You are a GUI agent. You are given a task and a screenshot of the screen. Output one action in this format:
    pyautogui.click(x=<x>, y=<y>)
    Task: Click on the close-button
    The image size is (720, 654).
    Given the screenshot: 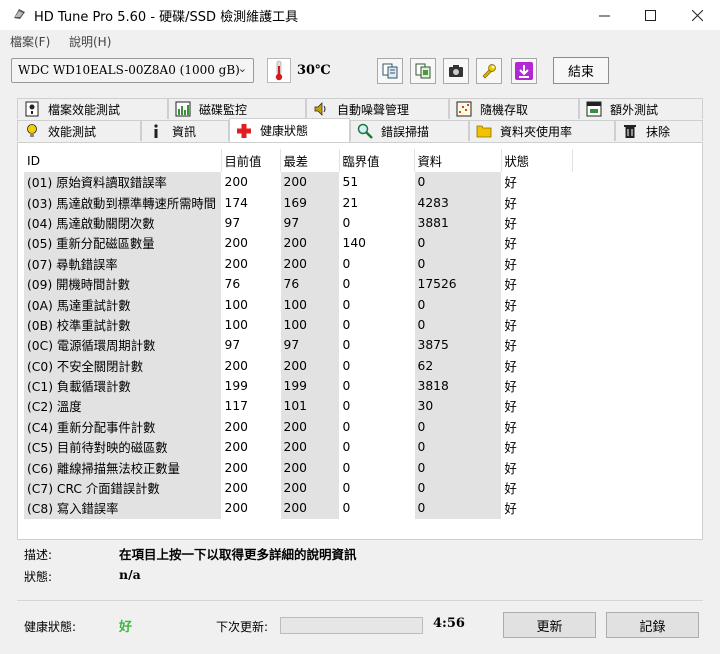 What is the action you would take?
    pyautogui.click(x=697, y=15)
    